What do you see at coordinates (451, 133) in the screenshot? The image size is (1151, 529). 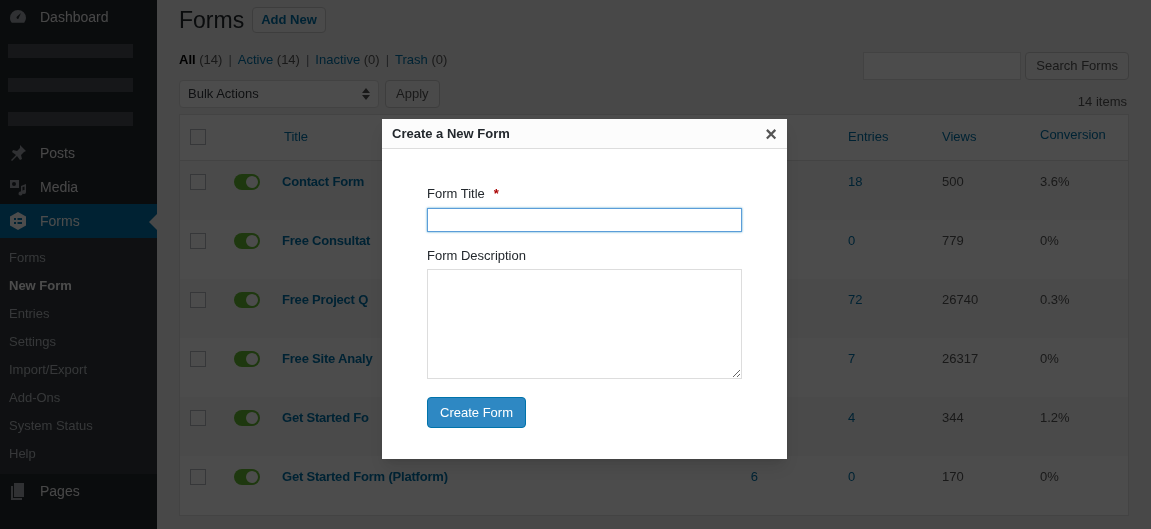 I see `dialog-title: Create a New Form` at bounding box center [451, 133].